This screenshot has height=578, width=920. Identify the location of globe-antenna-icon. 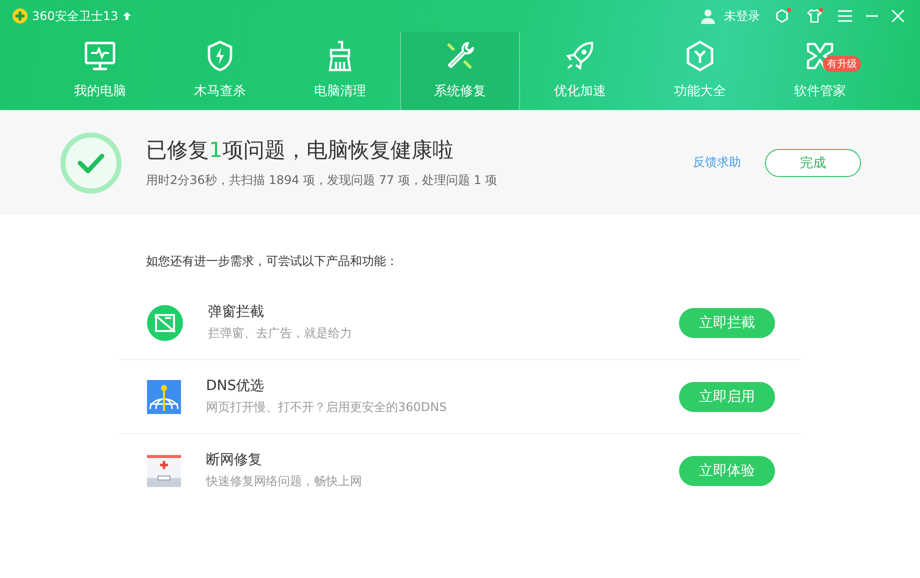
(164, 396).